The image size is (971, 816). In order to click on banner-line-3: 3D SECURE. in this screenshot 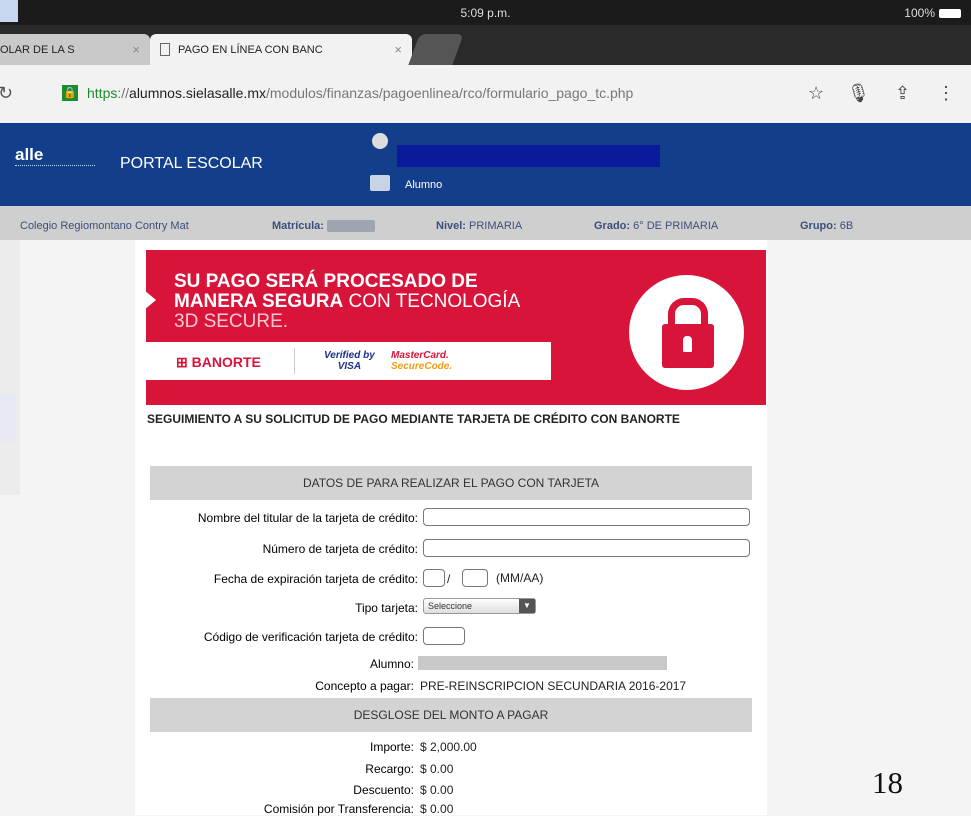, I will do `click(231, 321)`.